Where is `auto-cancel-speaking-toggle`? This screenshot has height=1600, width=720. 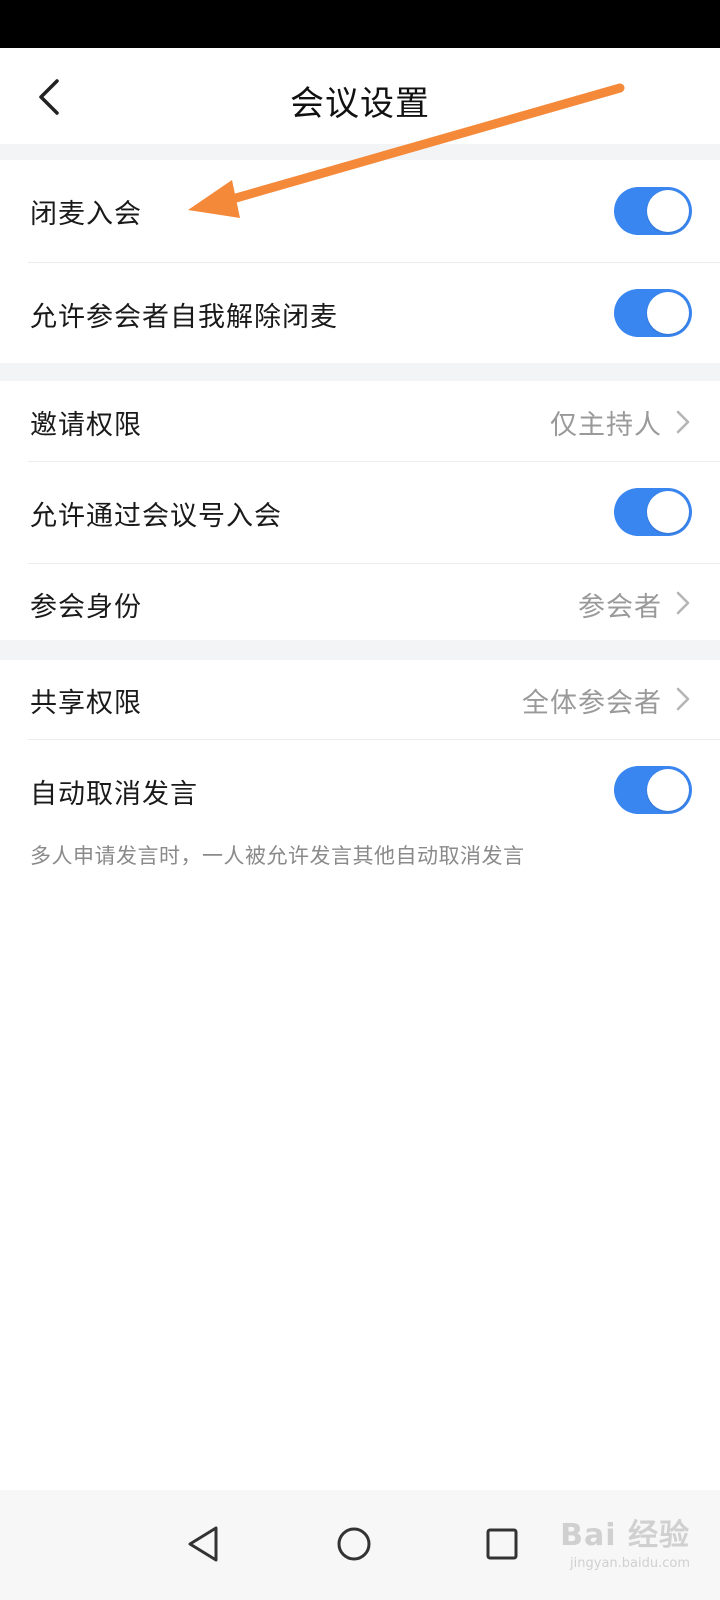
auto-cancel-speaking-toggle is located at coordinates (653, 790).